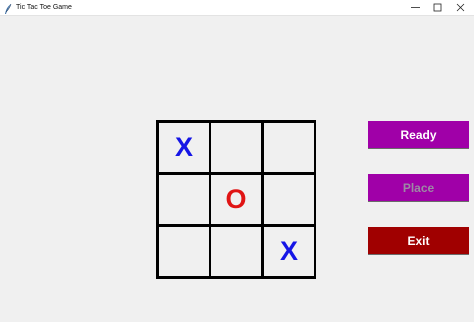  What do you see at coordinates (8, 8) in the screenshot?
I see `feather-icon` at bounding box center [8, 8].